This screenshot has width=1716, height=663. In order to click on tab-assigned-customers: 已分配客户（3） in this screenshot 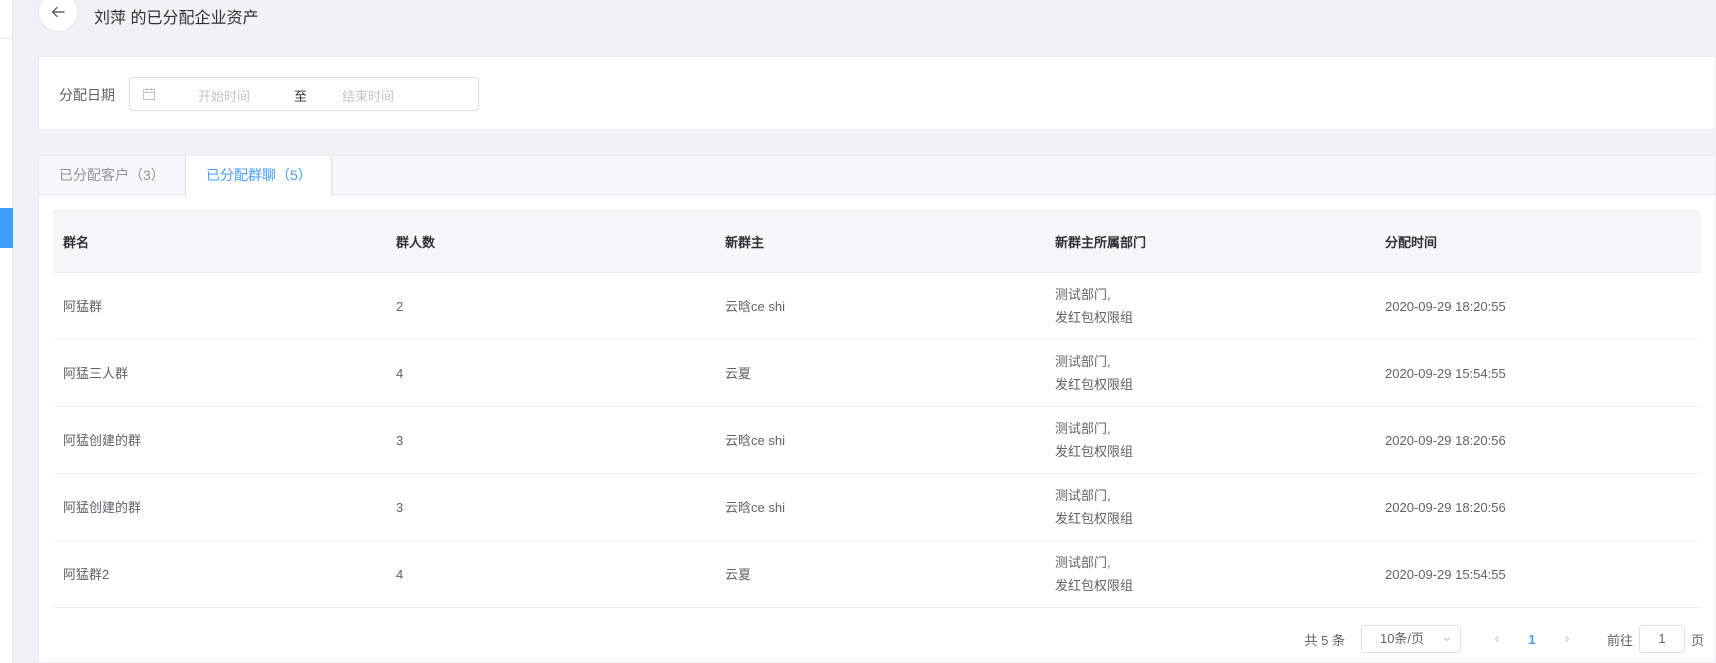, I will do `click(112, 176)`.